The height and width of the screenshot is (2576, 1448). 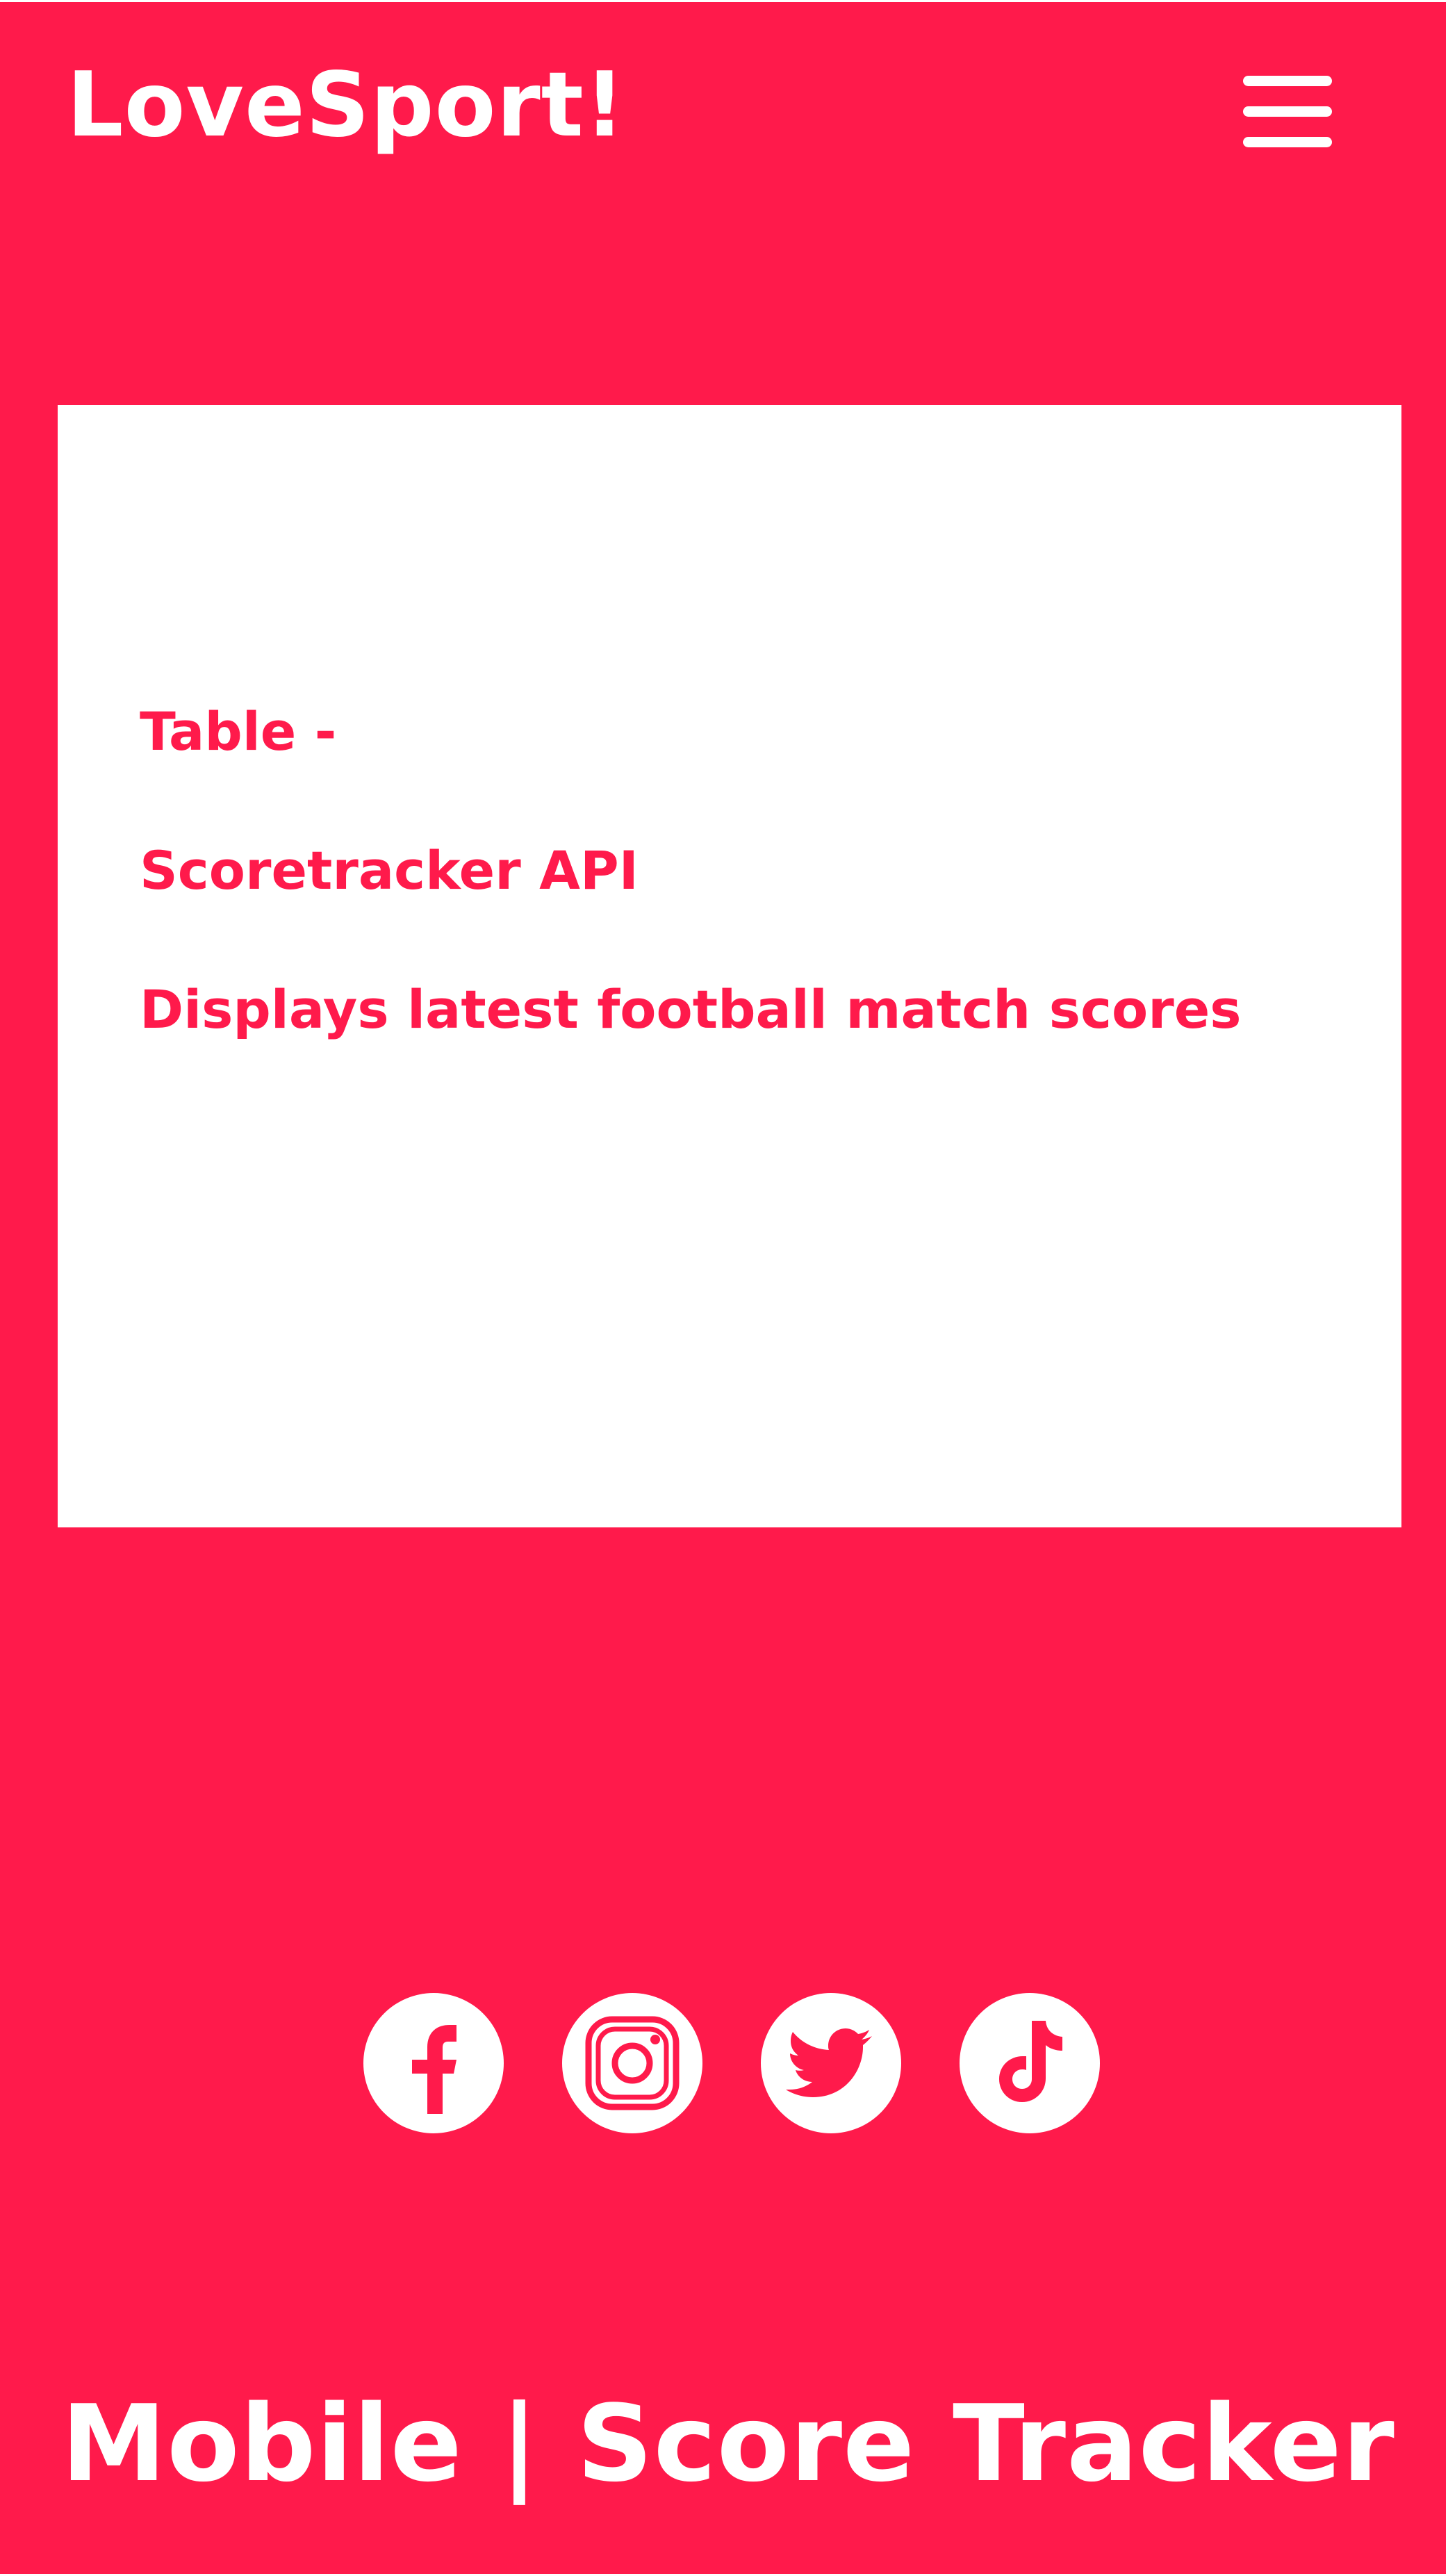 I want to click on menu-button, so click(x=1287, y=112).